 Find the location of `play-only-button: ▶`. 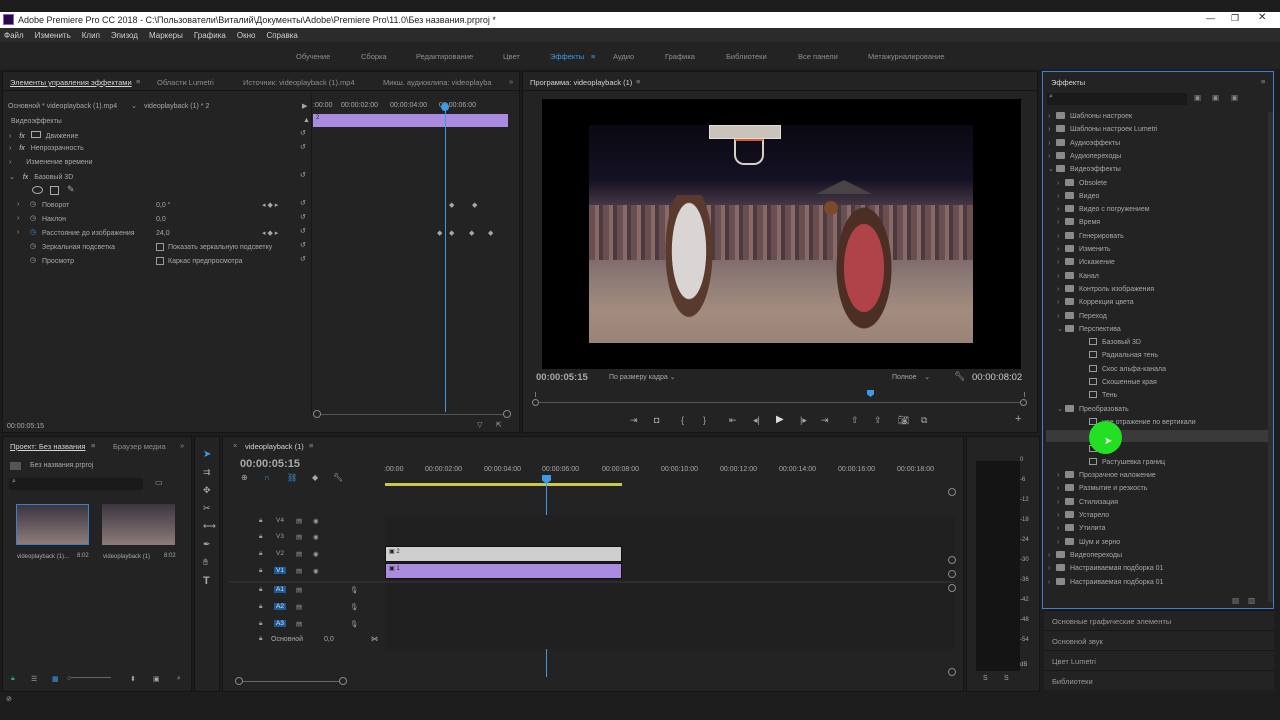

play-only-button: ▶ is located at coordinates (304, 106).